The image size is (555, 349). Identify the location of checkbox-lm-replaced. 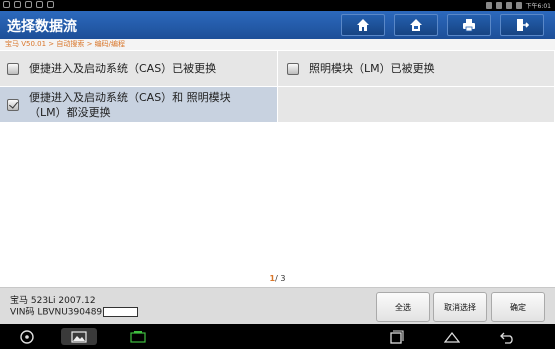
(293, 69).